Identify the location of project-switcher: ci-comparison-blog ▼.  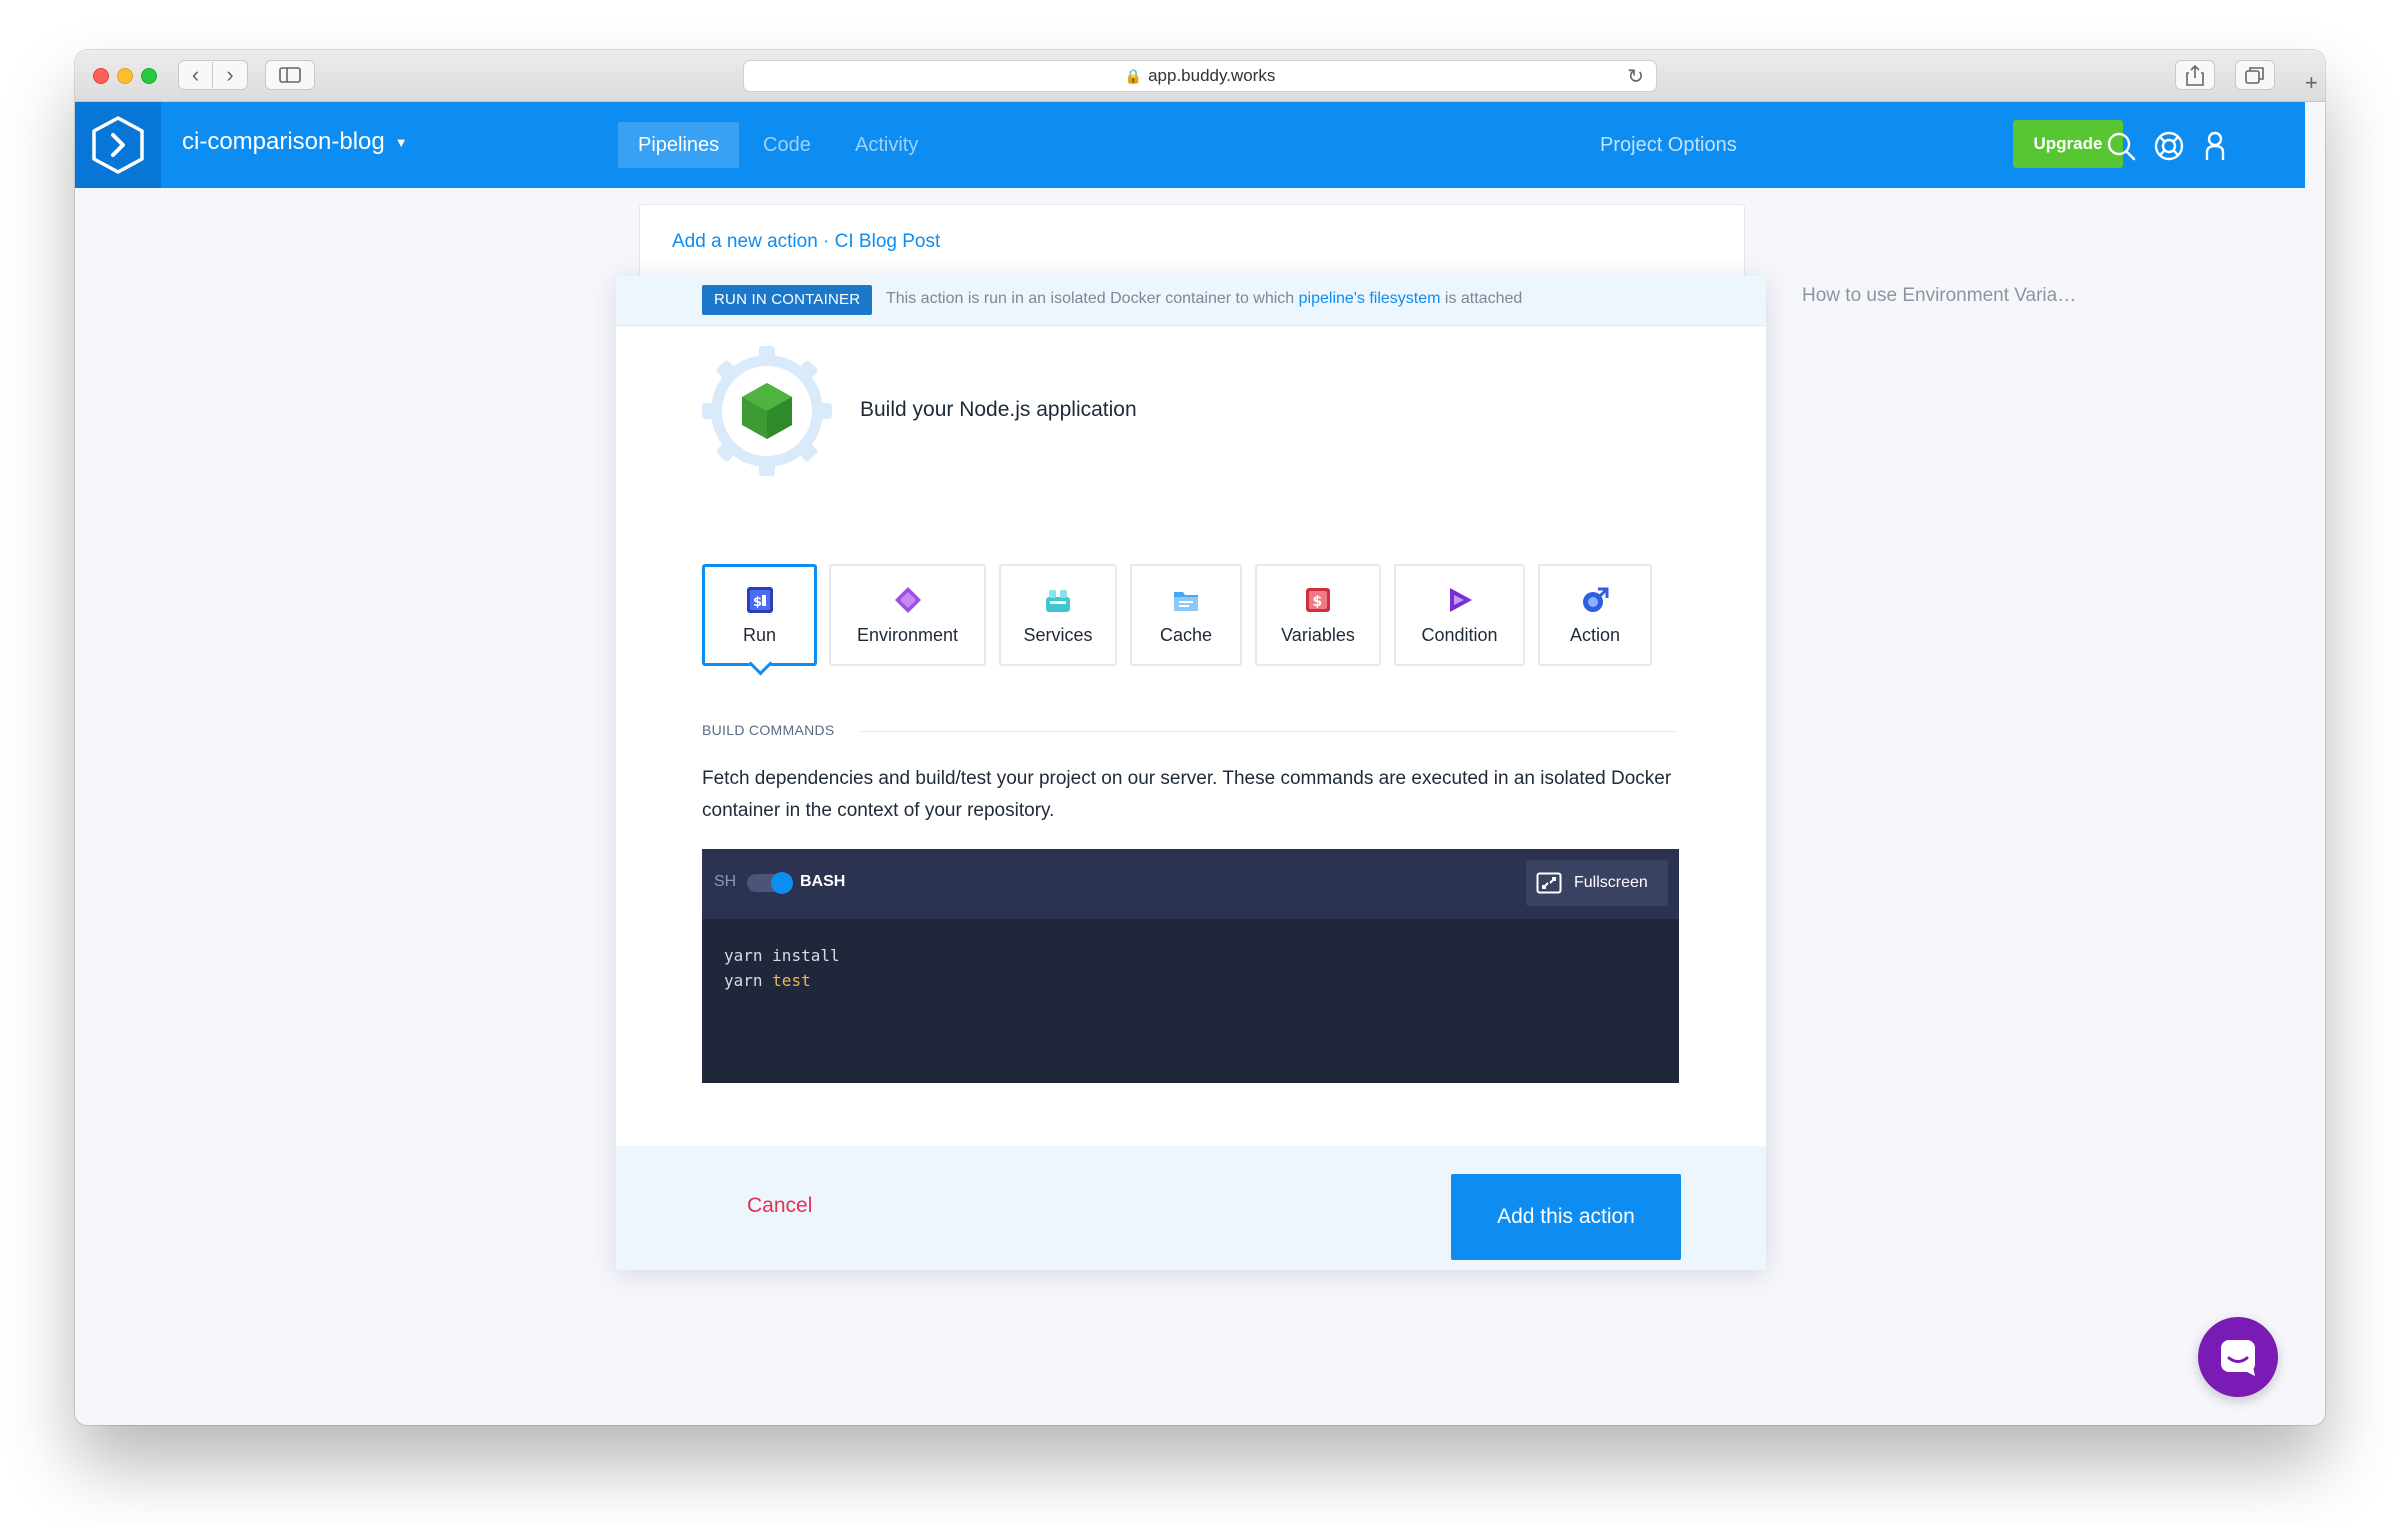
(295, 142).